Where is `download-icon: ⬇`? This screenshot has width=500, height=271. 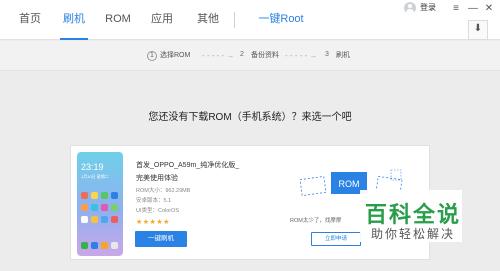
download-icon: ⬇ is located at coordinates (478, 28).